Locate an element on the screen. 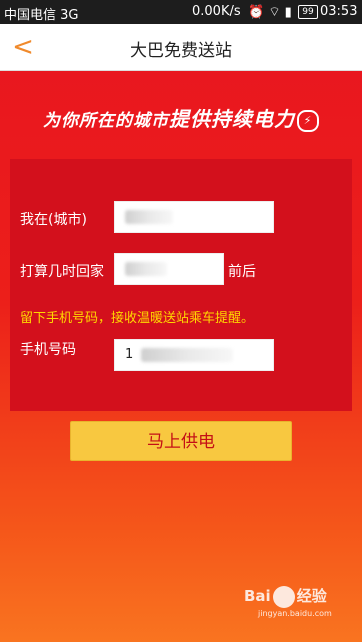 The height and width of the screenshot is (642, 362). status-bar: 中国电信 3G 0.00K/s ⏰ ⌔ ▮ 99 03:53 is located at coordinates (181, 12).